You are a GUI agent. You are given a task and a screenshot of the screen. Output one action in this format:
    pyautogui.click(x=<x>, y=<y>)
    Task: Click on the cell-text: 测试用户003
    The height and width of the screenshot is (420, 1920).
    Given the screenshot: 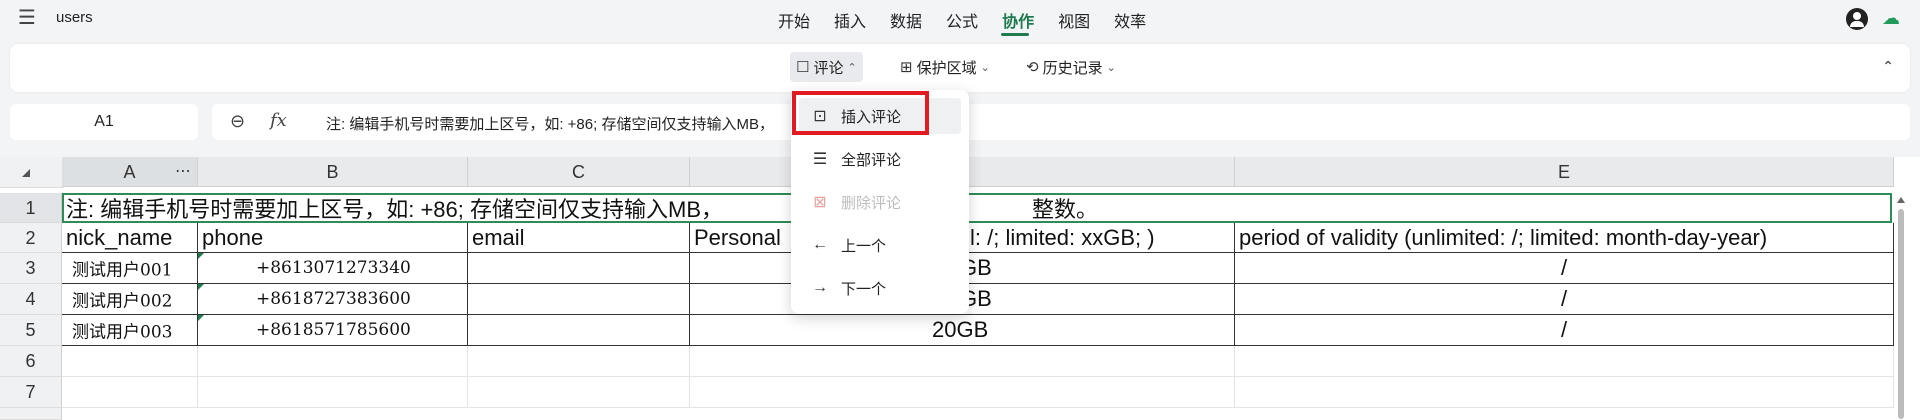 What is the action you would take?
    pyautogui.click(x=122, y=332)
    